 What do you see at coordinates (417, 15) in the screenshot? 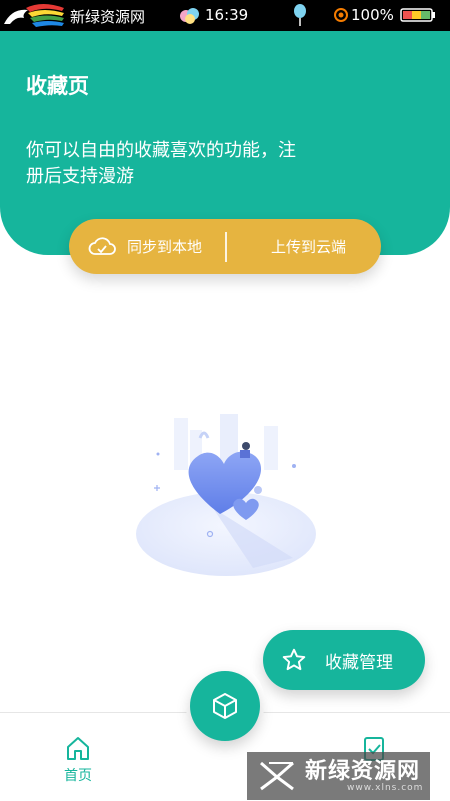
I see `battery-icon` at bounding box center [417, 15].